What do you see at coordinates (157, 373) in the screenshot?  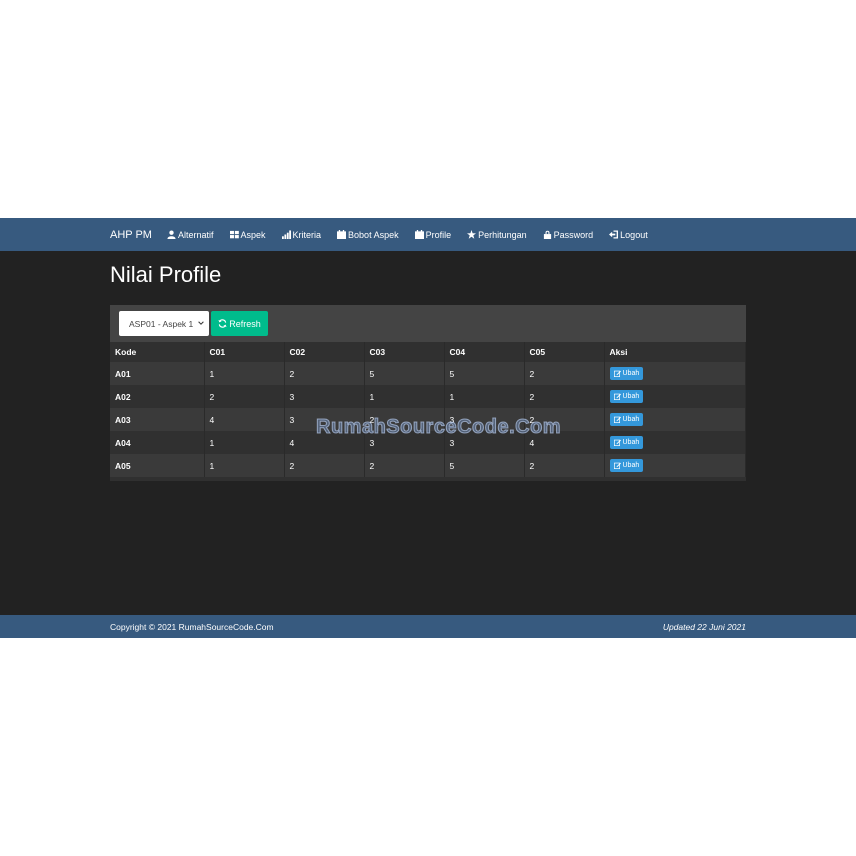 I see `row-code: A01` at bounding box center [157, 373].